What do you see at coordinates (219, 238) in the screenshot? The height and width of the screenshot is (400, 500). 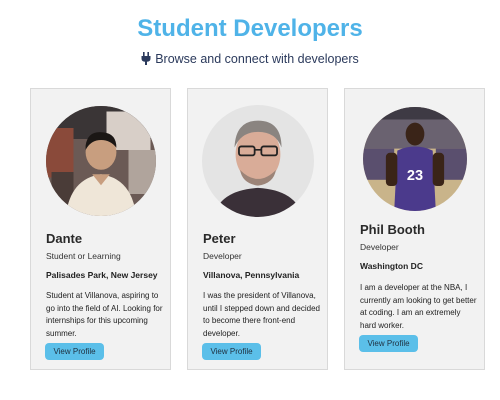 I see `developer-name: Peter` at bounding box center [219, 238].